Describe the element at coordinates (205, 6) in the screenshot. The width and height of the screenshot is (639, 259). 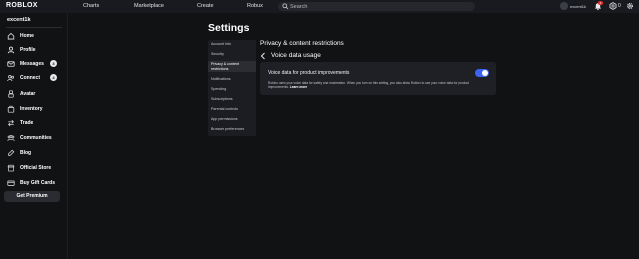
I see `nav-create: Create` at that location.